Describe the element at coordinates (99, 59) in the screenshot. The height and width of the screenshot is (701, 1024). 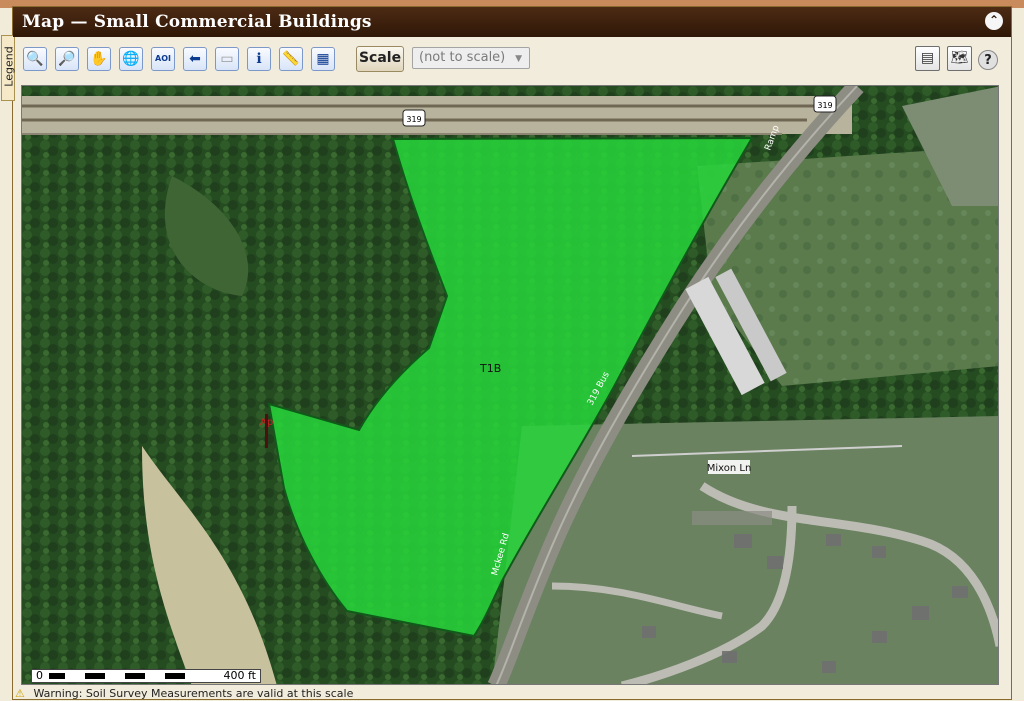
I see `pan-hand-icon: ✋` at that location.